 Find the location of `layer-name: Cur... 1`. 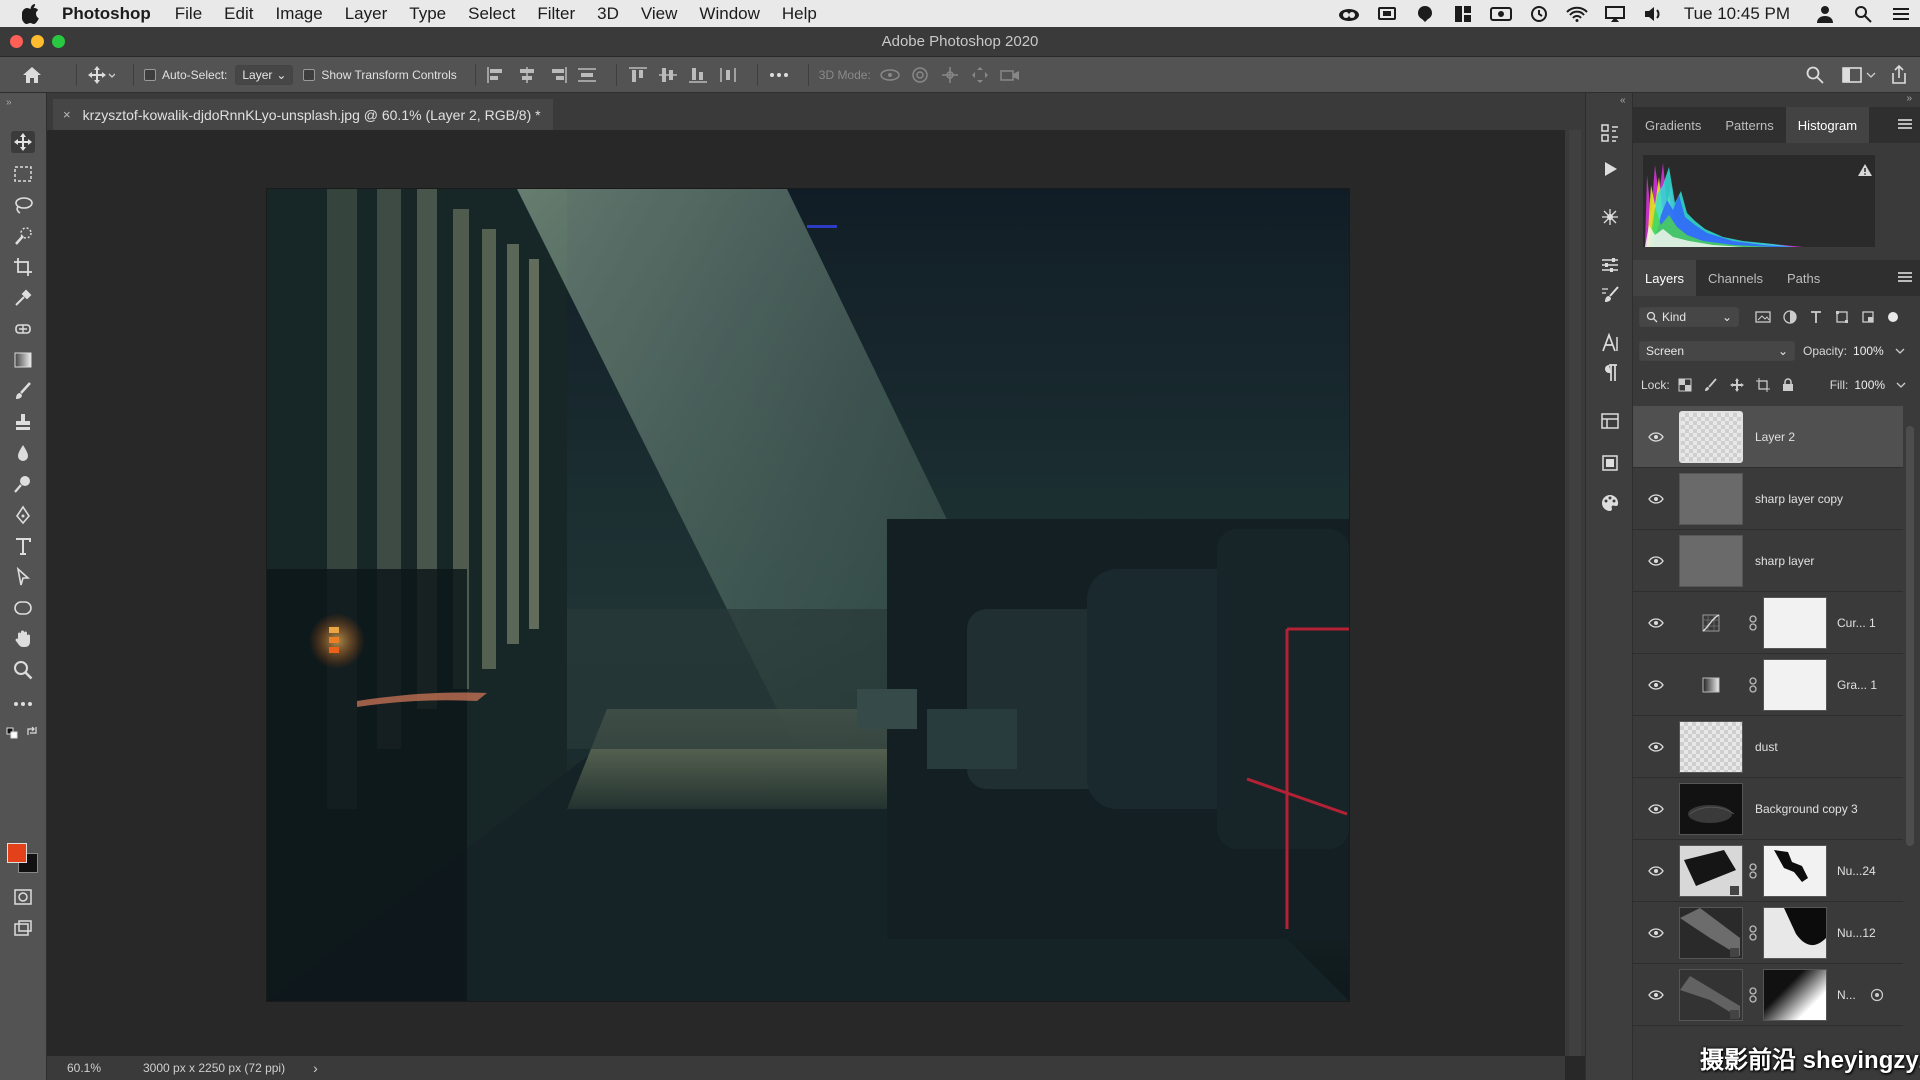

layer-name: Cur... 1 is located at coordinates (1856, 623).